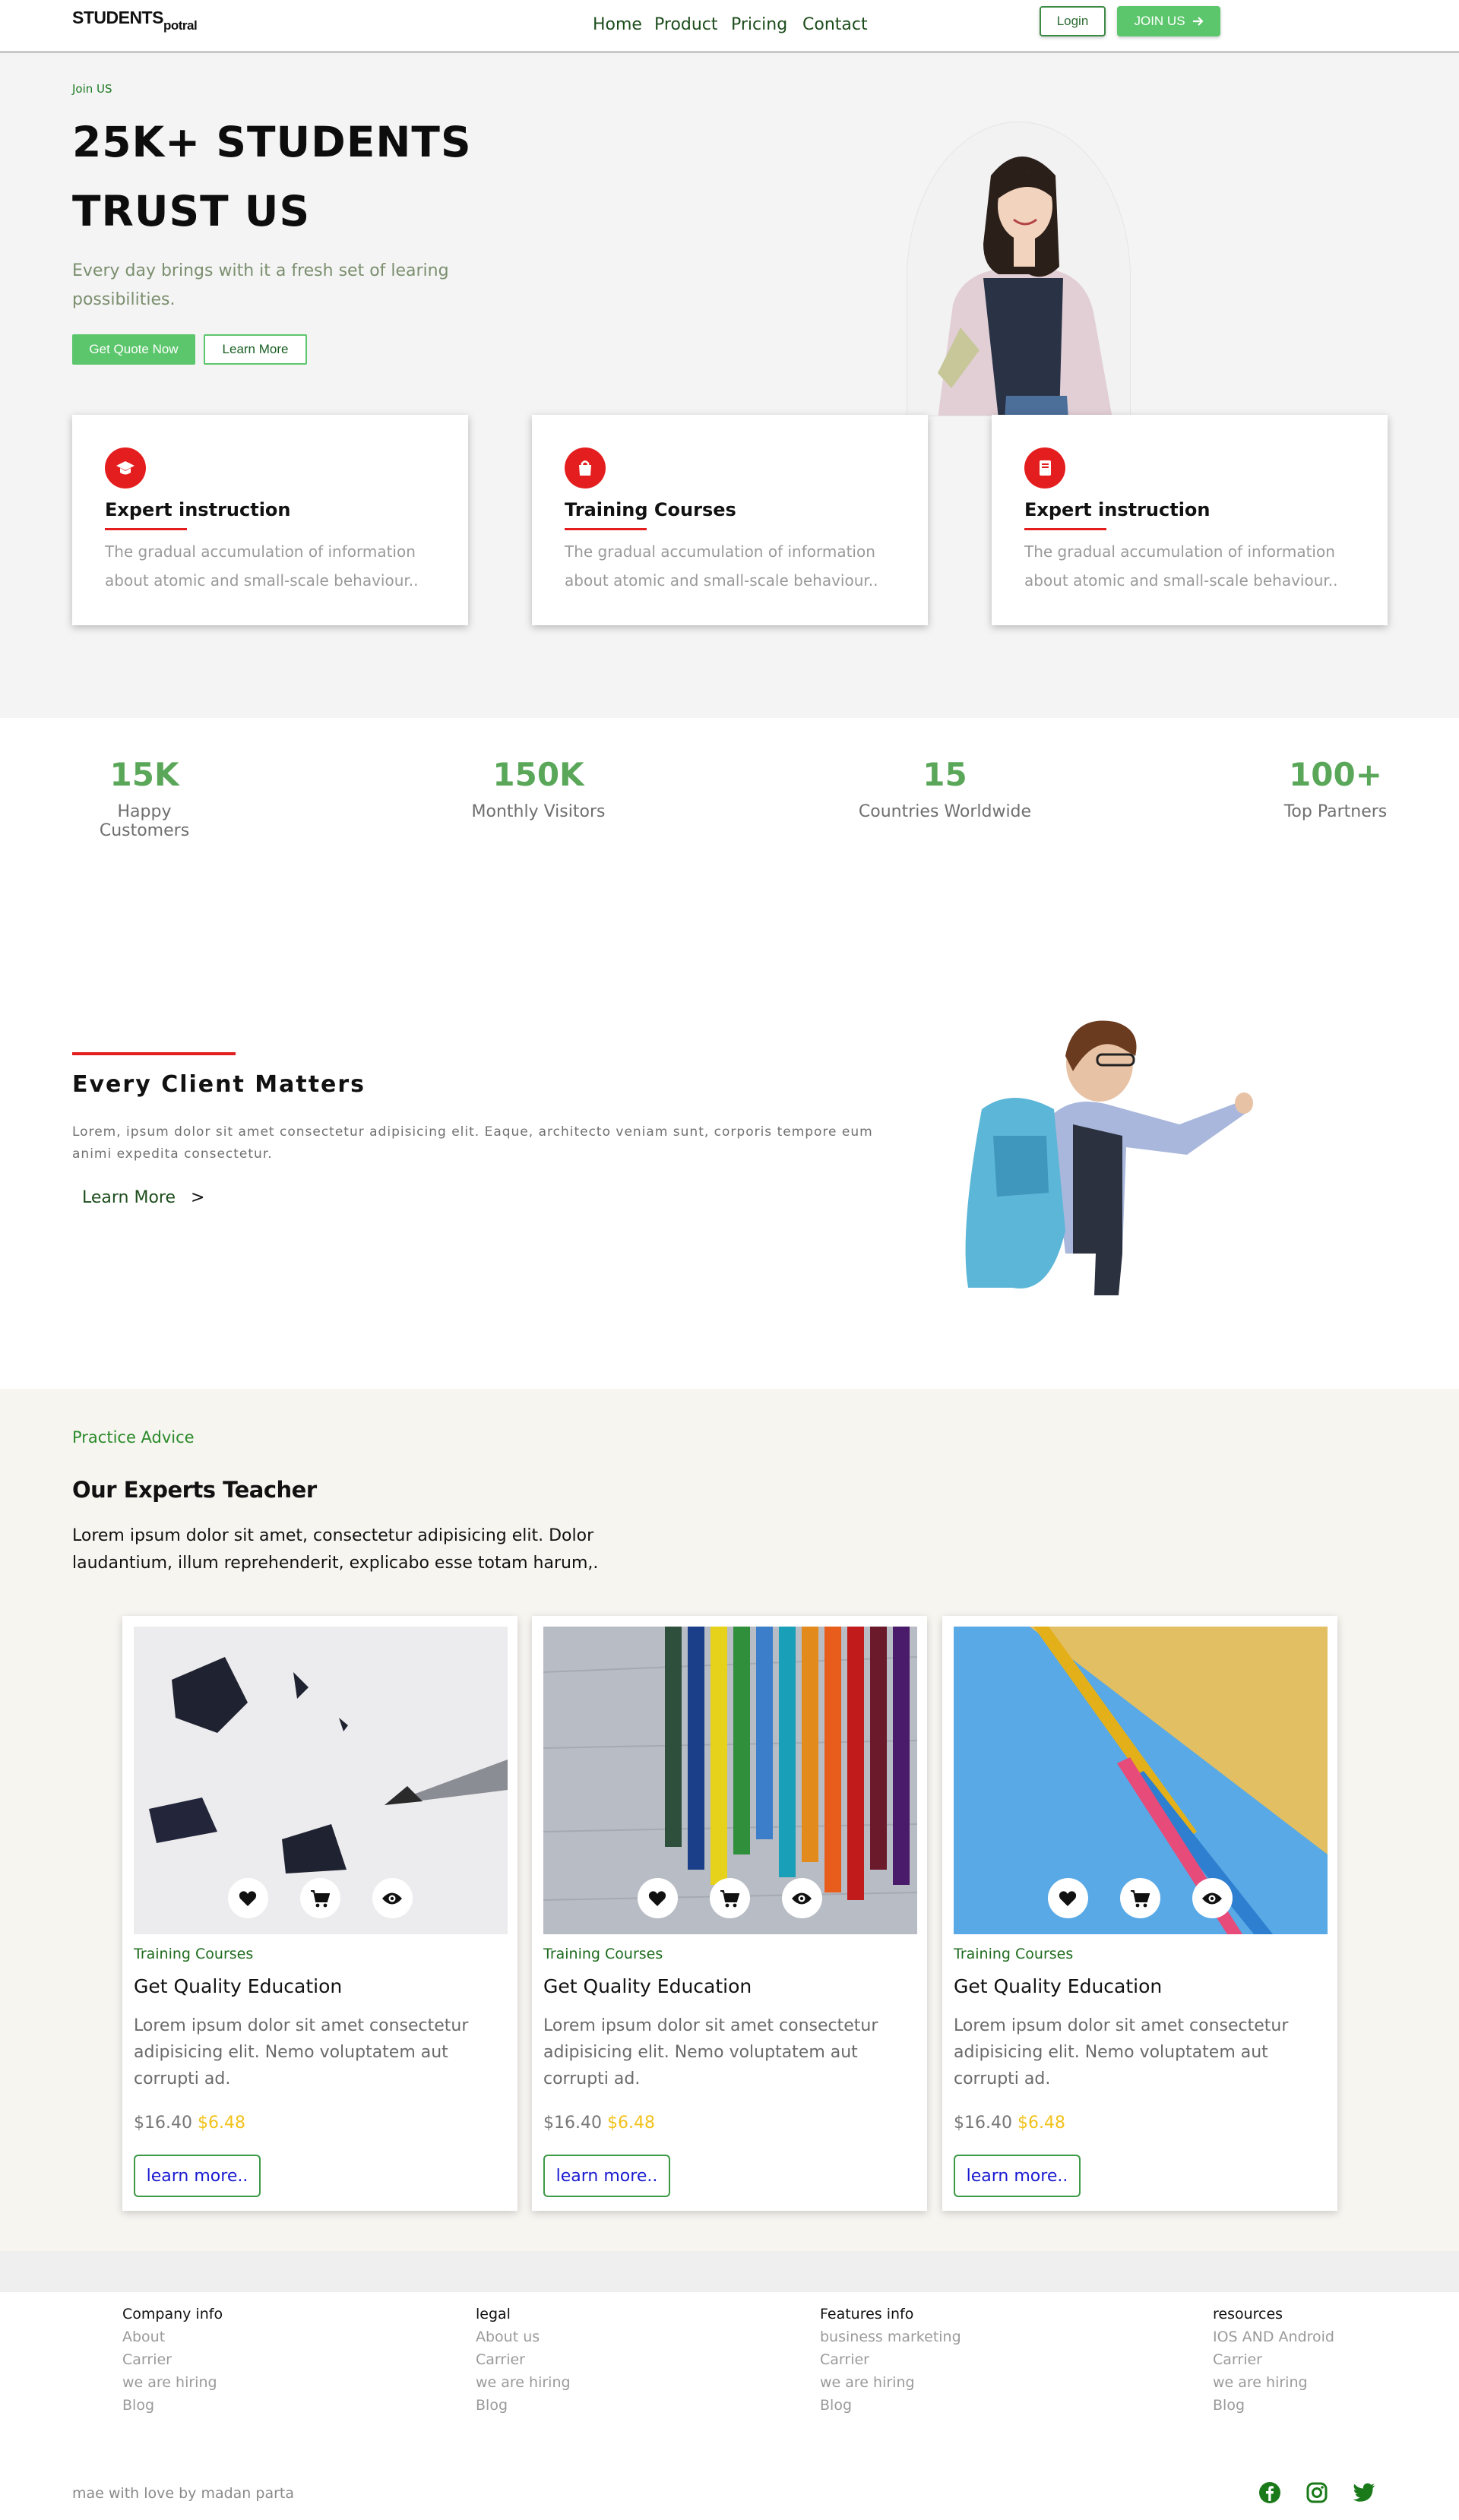 This screenshot has width=1459, height=2520. What do you see at coordinates (890, 2337) in the screenshot?
I see `footer-link: business marketing` at bounding box center [890, 2337].